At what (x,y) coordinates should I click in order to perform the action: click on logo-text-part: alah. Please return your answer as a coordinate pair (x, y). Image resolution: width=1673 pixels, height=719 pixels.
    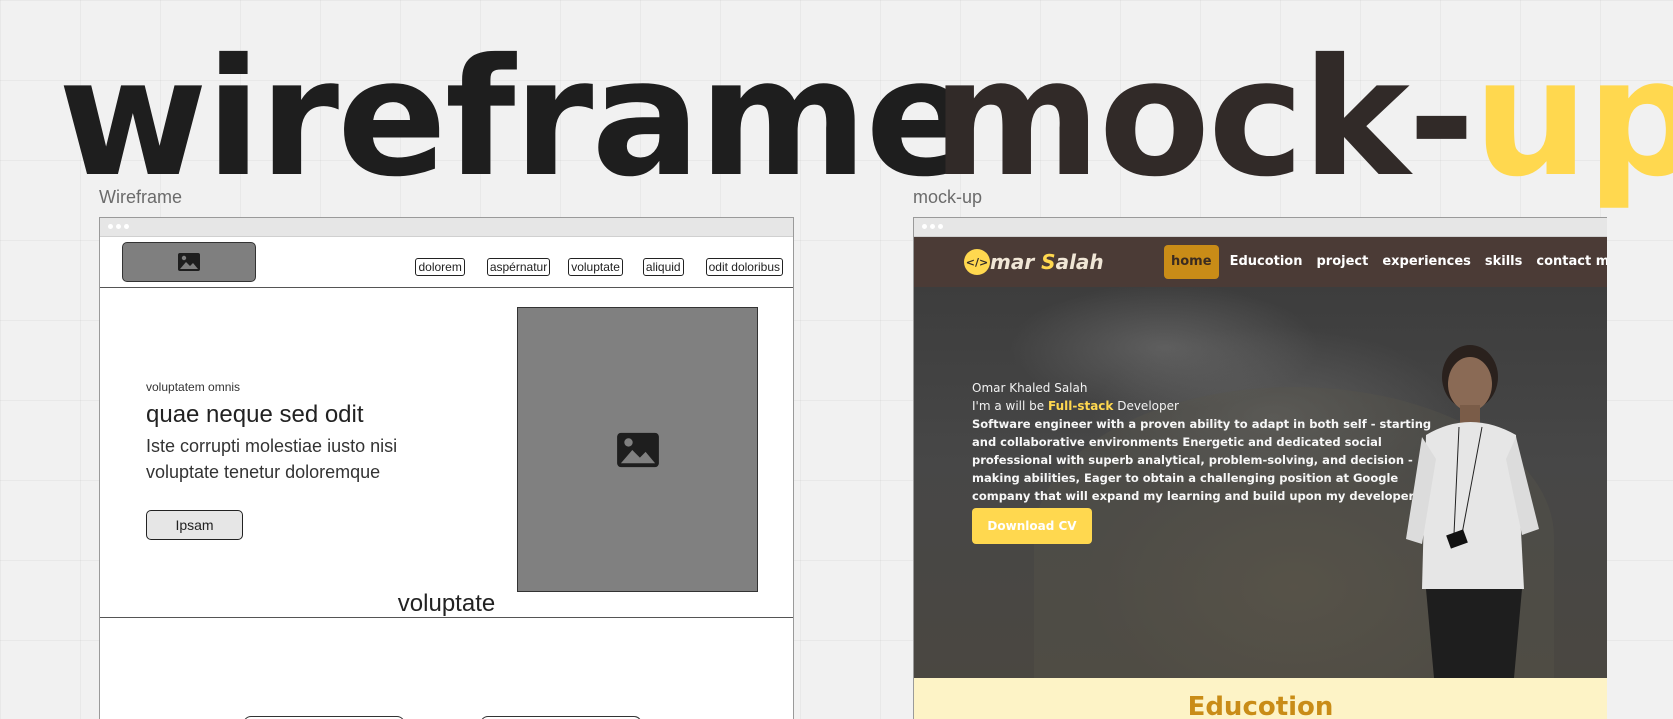
    Looking at the image, I should click on (1079, 262).